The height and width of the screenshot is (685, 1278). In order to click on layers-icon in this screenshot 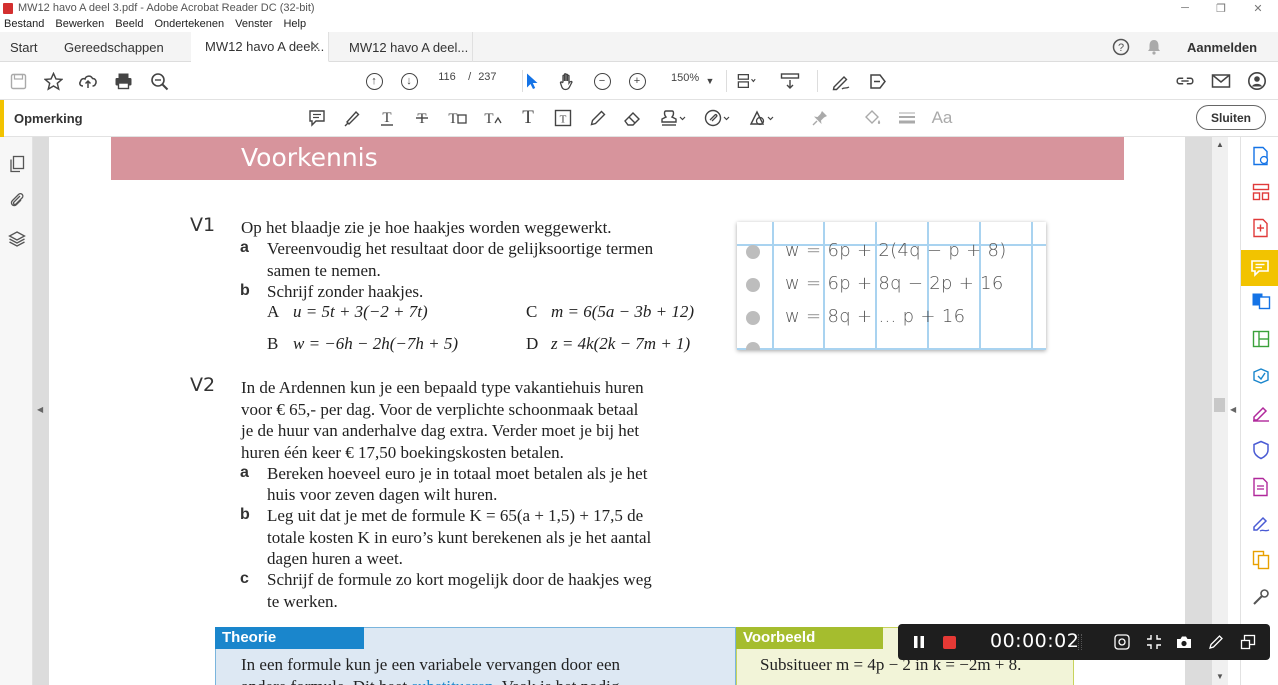, I will do `click(17, 239)`.